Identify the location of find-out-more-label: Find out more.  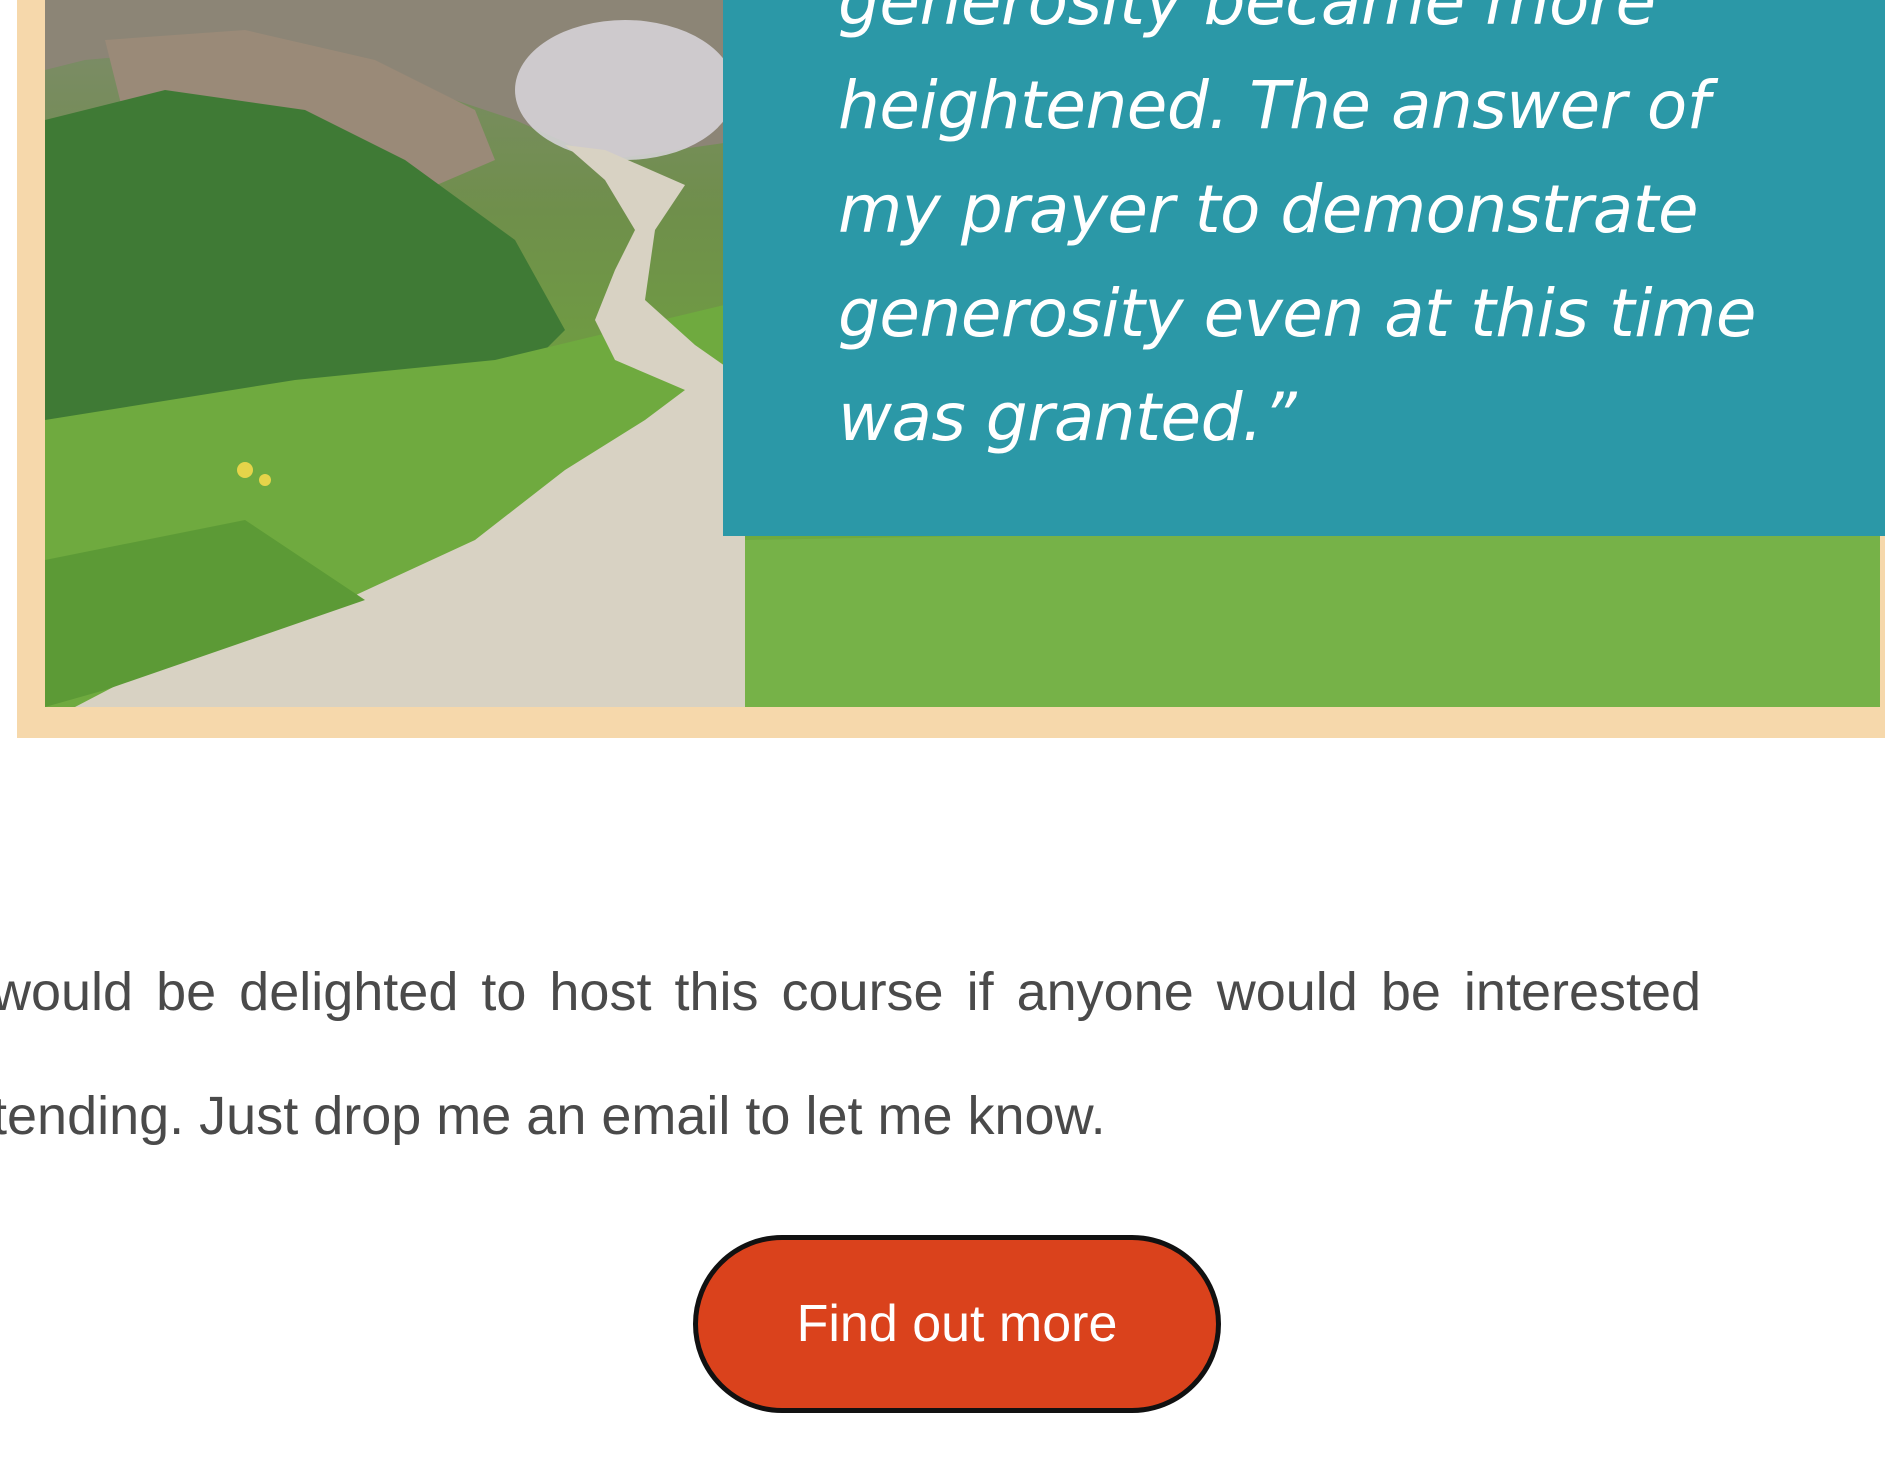
(957, 1324).